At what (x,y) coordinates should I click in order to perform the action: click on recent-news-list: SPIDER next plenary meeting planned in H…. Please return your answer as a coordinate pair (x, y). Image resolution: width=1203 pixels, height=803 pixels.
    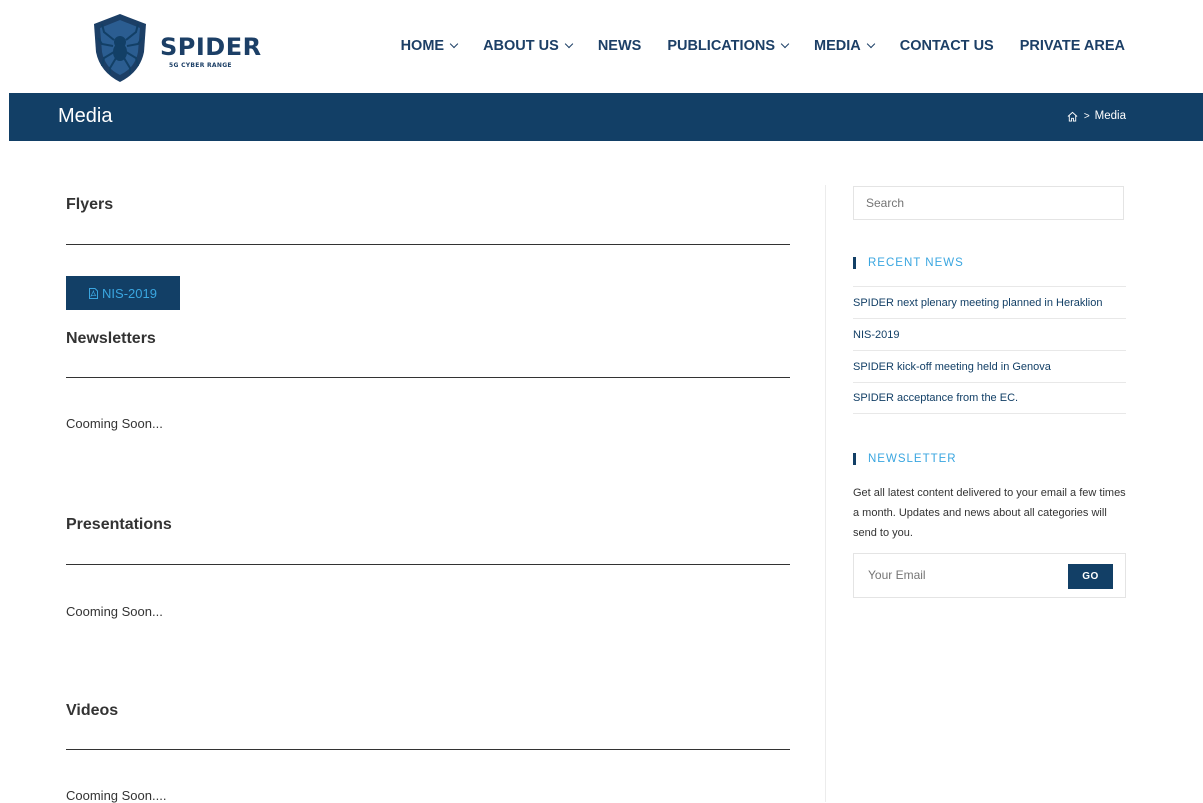
    Looking at the image, I should click on (989, 350).